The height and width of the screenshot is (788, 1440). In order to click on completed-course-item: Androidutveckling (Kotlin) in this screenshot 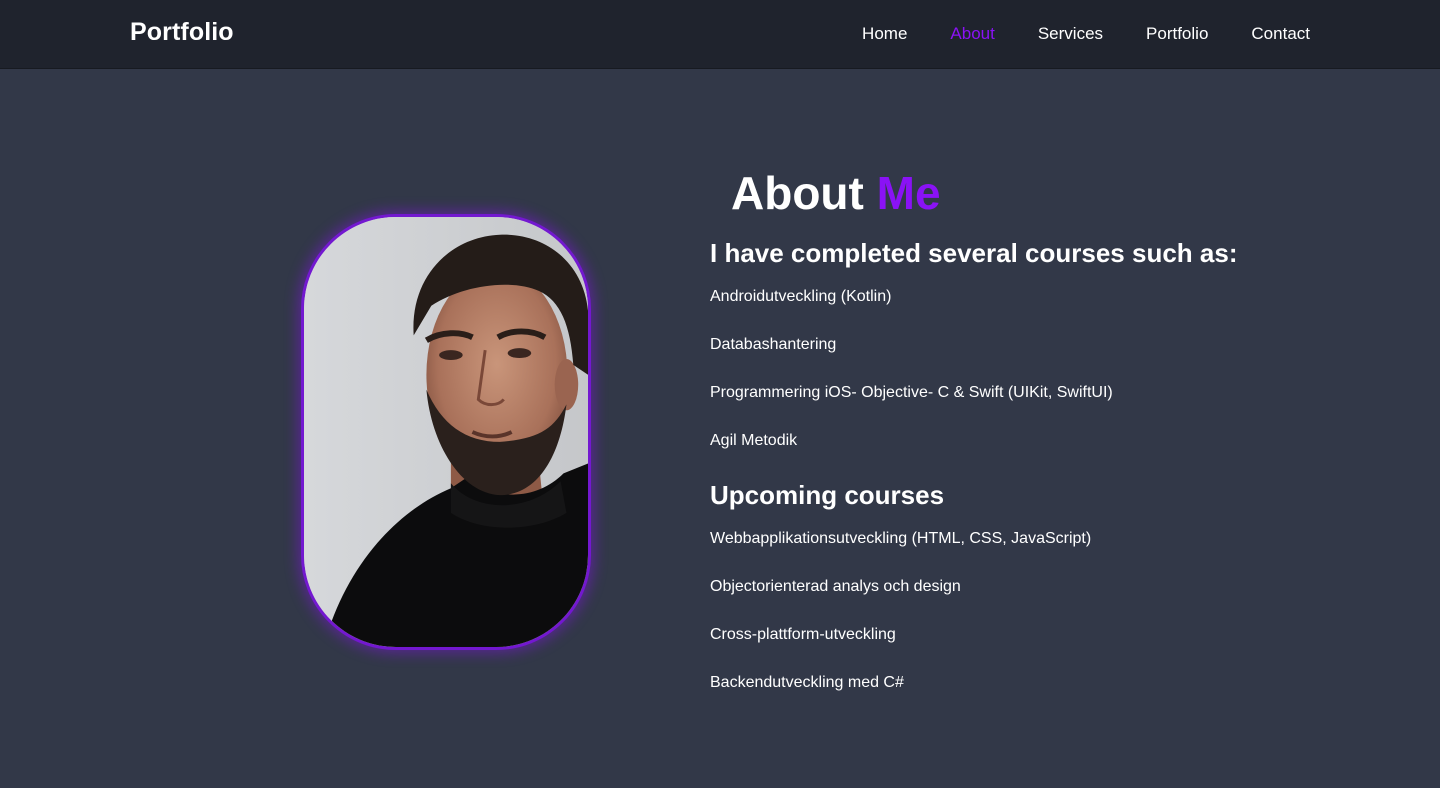, I will do `click(801, 296)`.